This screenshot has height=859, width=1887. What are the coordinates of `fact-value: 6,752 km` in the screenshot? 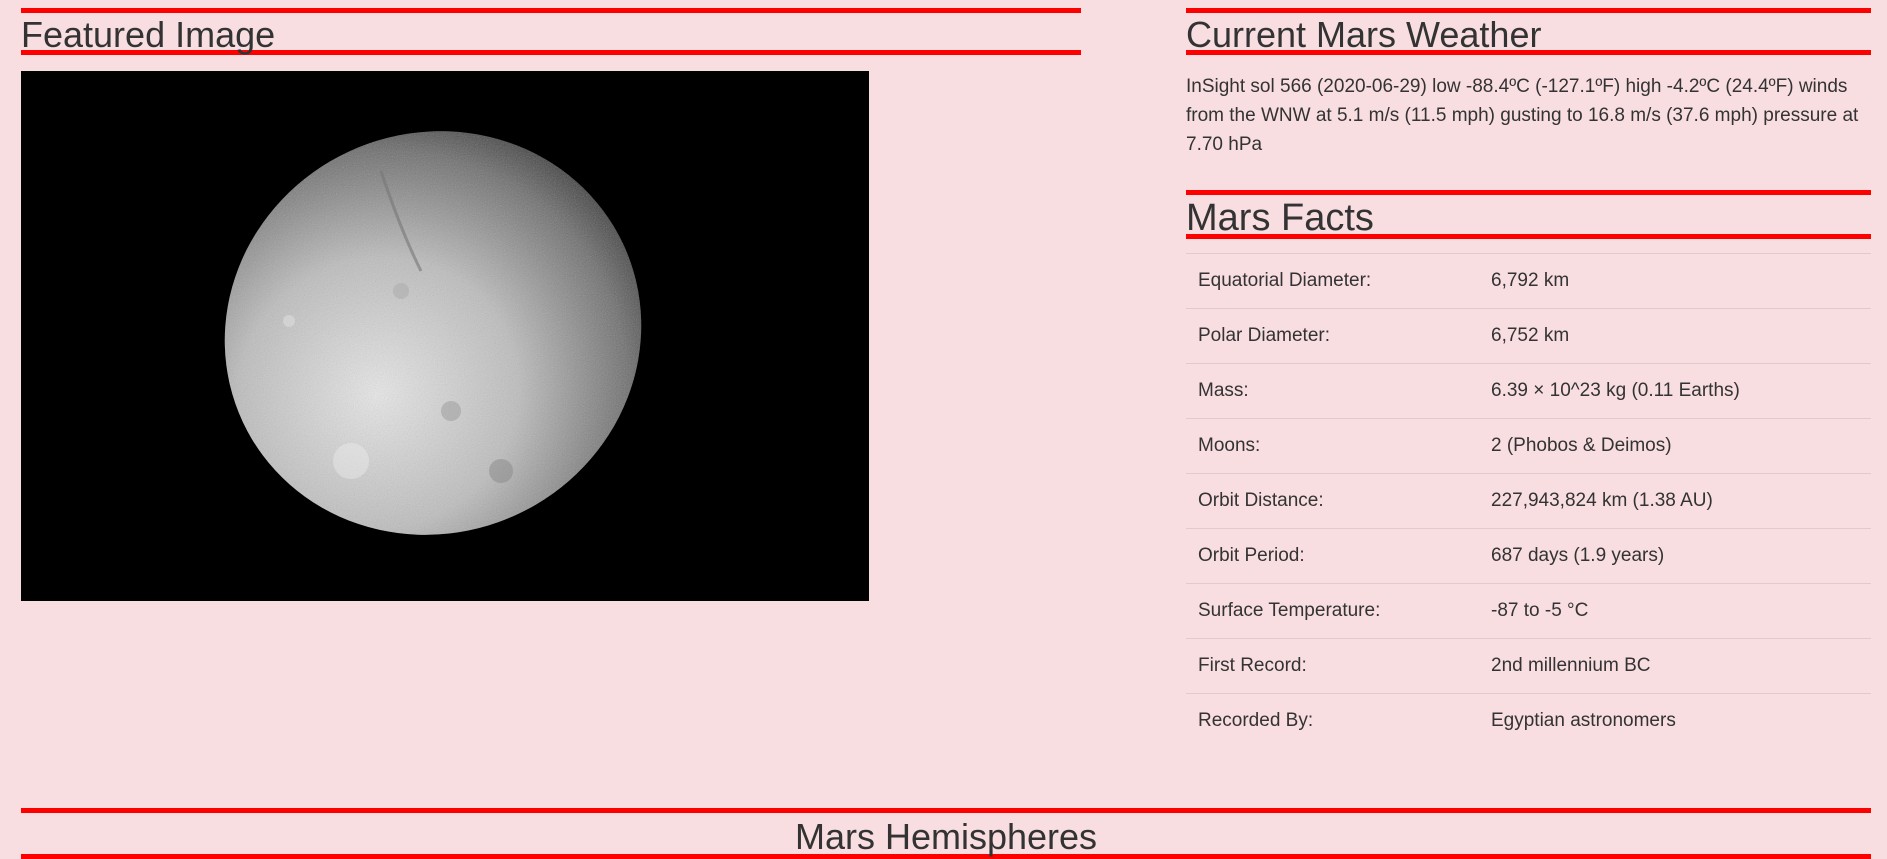 It's located at (1675, 336).